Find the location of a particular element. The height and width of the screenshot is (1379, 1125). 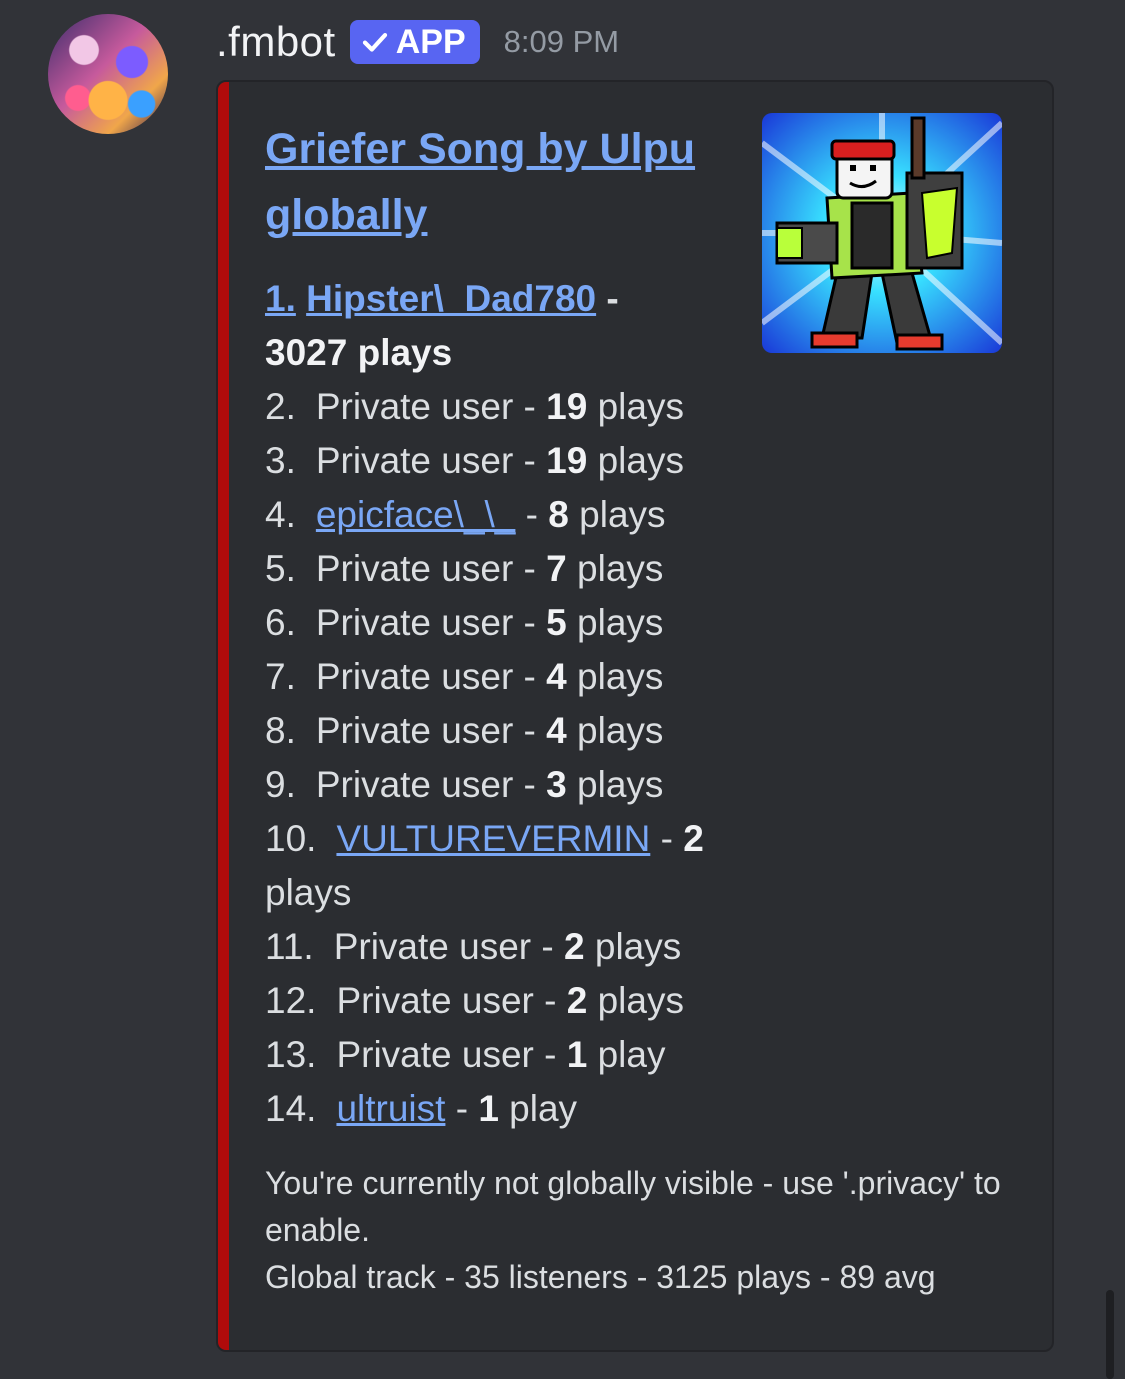

play-count: 7 is located at coordinates (556, 568).